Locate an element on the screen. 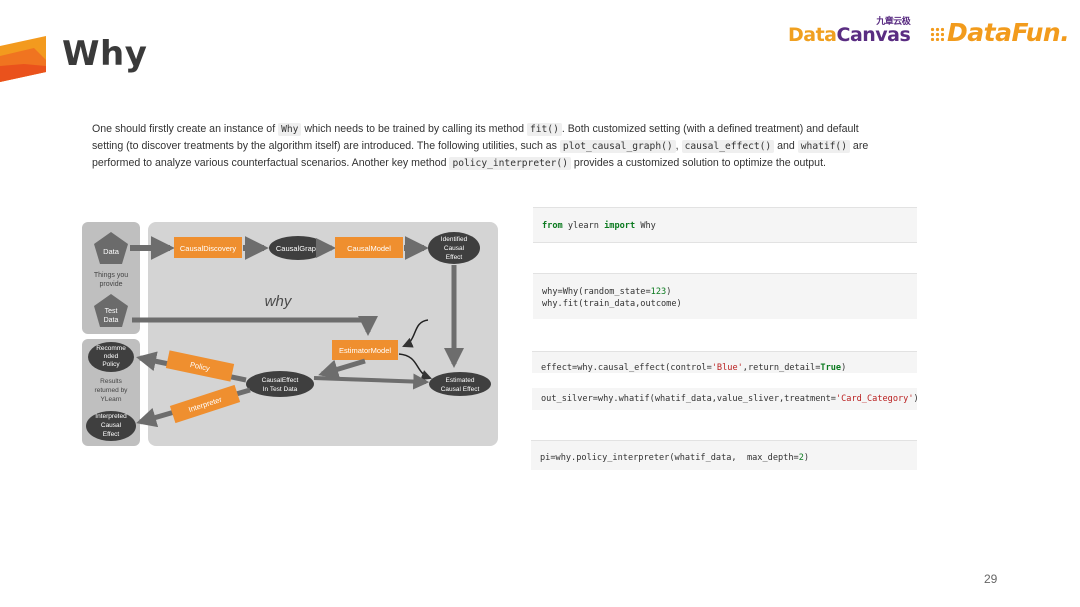 The width and height of the screenshot is (1080, 607). svg-text: Results is located at coordinates (111, 381).